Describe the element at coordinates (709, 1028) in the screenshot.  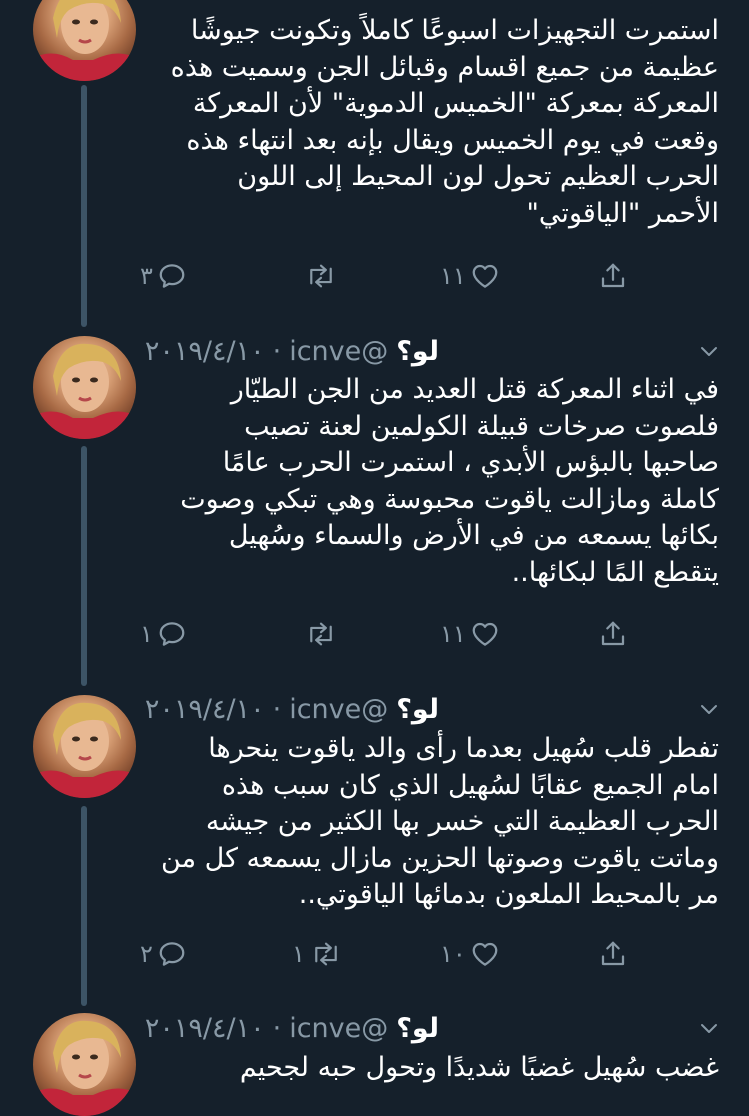
I see `chevron-down-icon` at that location.